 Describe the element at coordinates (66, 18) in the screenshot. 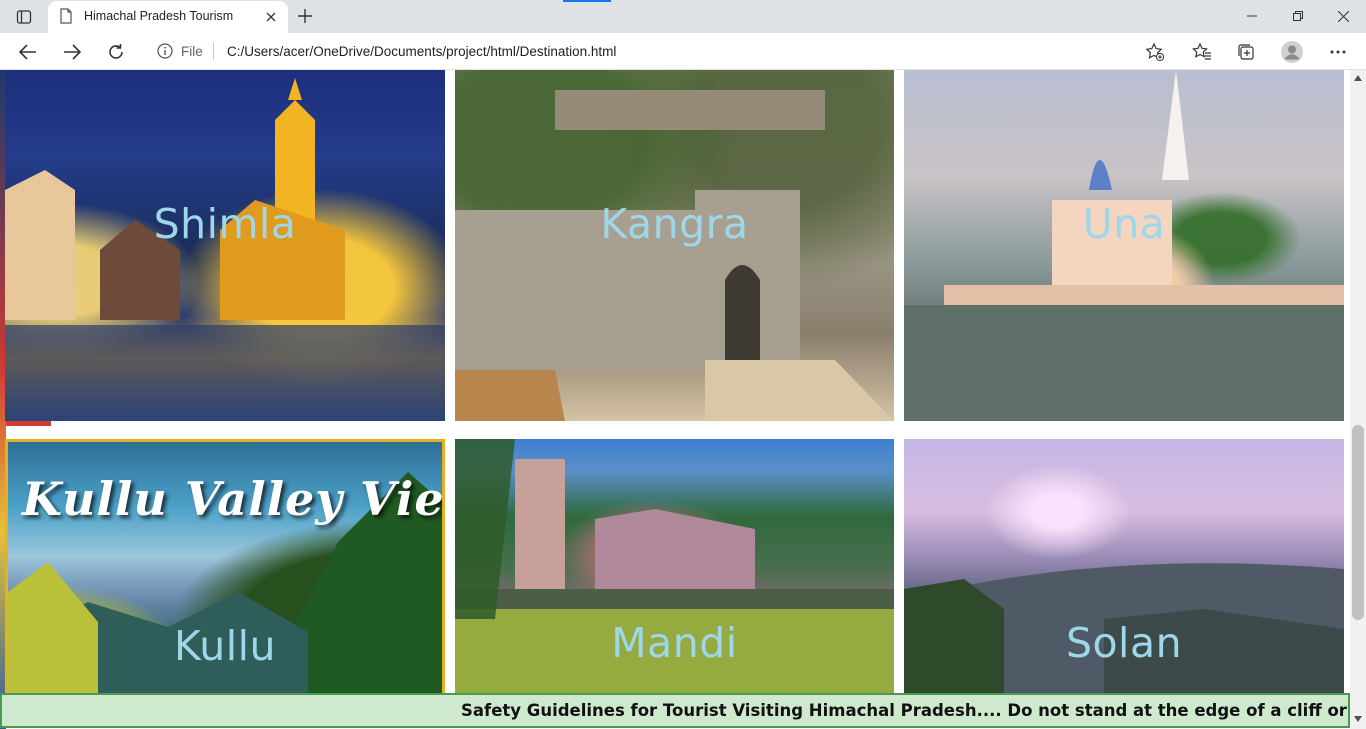

I see `page-icon` at that location.